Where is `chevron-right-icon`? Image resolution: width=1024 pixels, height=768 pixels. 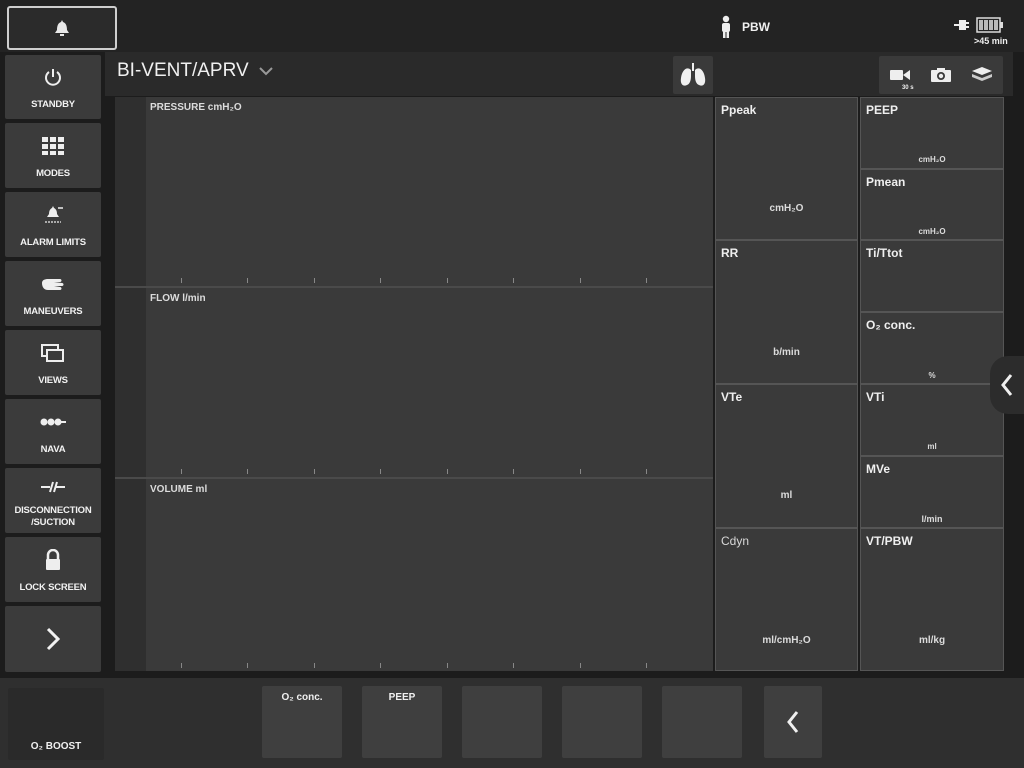
chevron-right-icon is located at coordinates (53, 639).